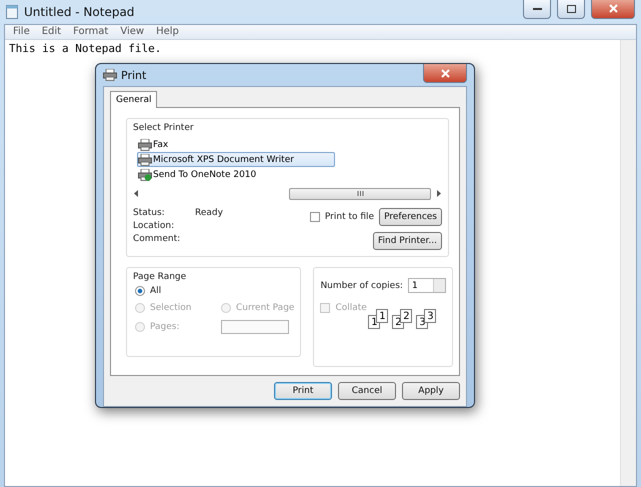 The image size is (641, 487). I want to click on status-label: Status:, so click(149, 213).